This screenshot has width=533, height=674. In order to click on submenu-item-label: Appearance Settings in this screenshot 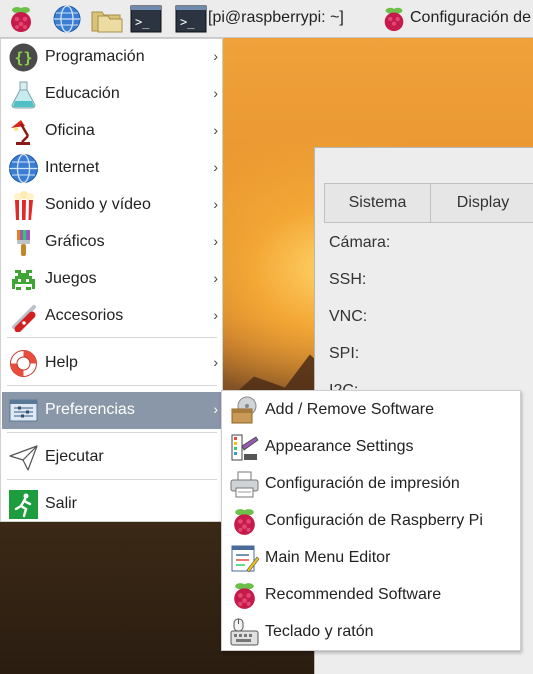, I will do `click(339, 446)`.